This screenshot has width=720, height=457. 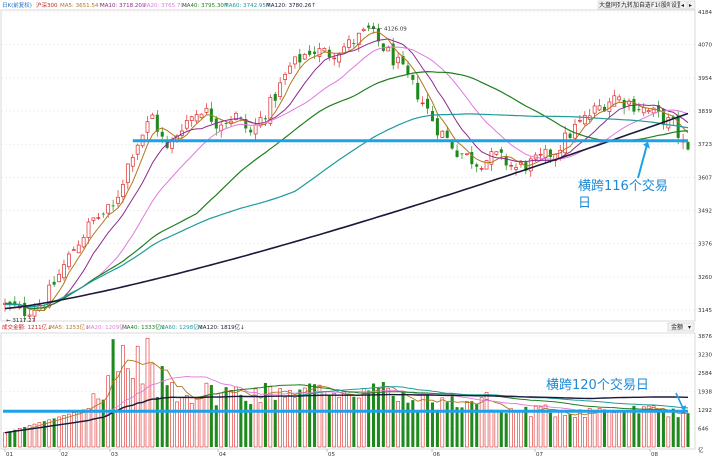 I want to click on volume-metric-dropdown: 金额 ▾, so click(x=681, y=327).